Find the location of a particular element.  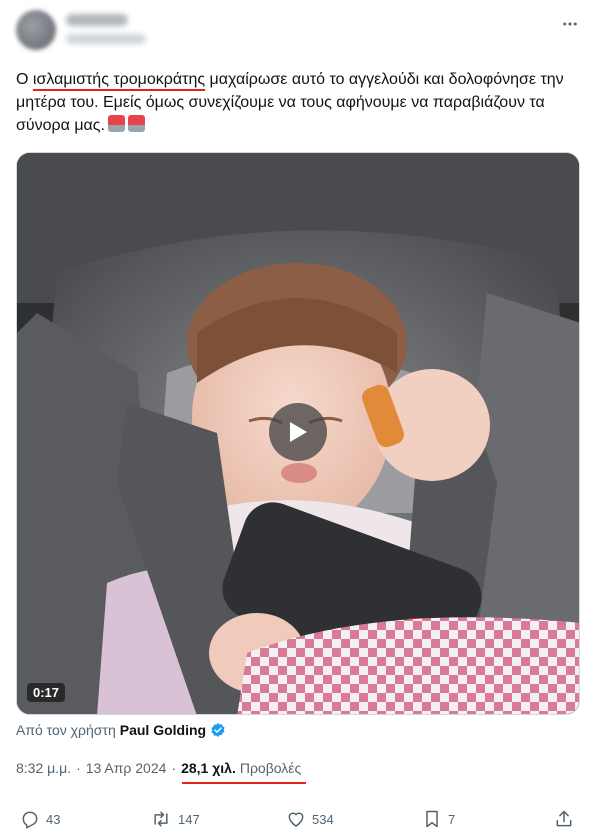

play-icon is located at coordinates (298, 432).